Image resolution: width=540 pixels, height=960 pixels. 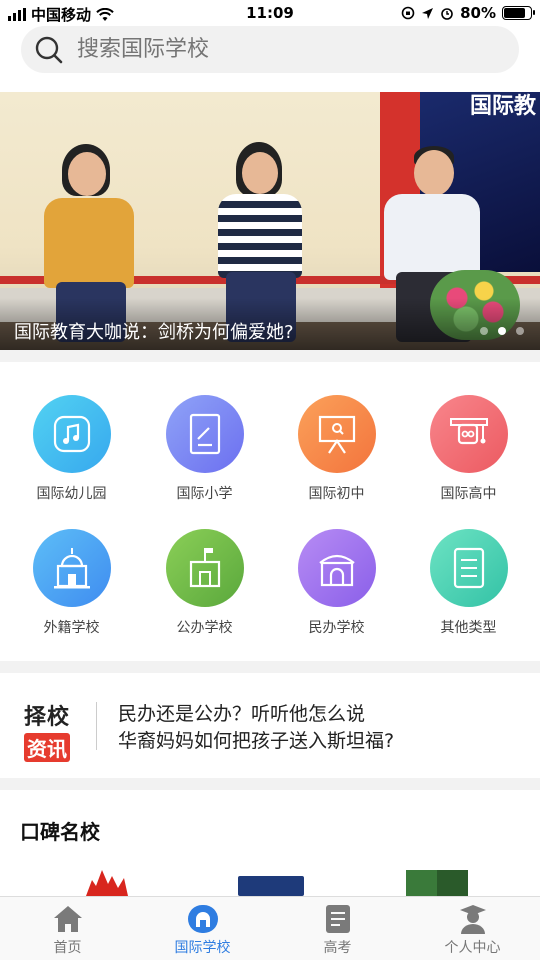 I want to click on arch-building-icon, so click(x=336, y=570).